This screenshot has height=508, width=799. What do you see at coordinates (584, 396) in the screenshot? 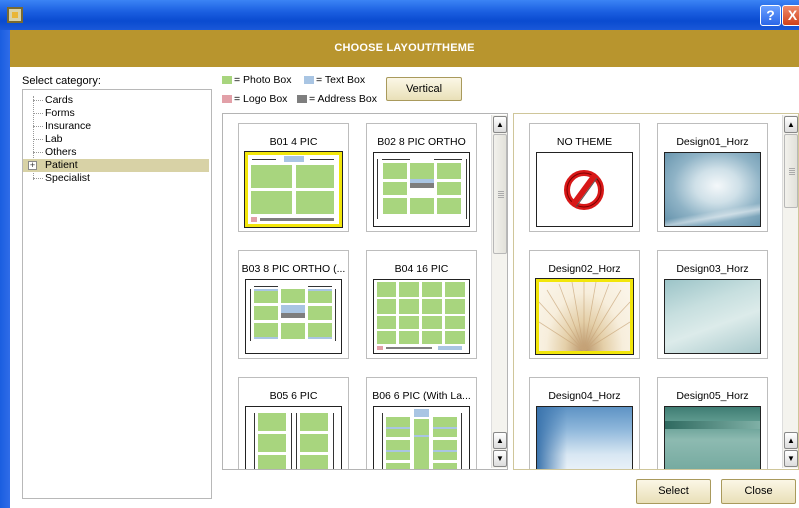
I see `theme-card-label: Design04_Horz` at bounding box center [584, 396].